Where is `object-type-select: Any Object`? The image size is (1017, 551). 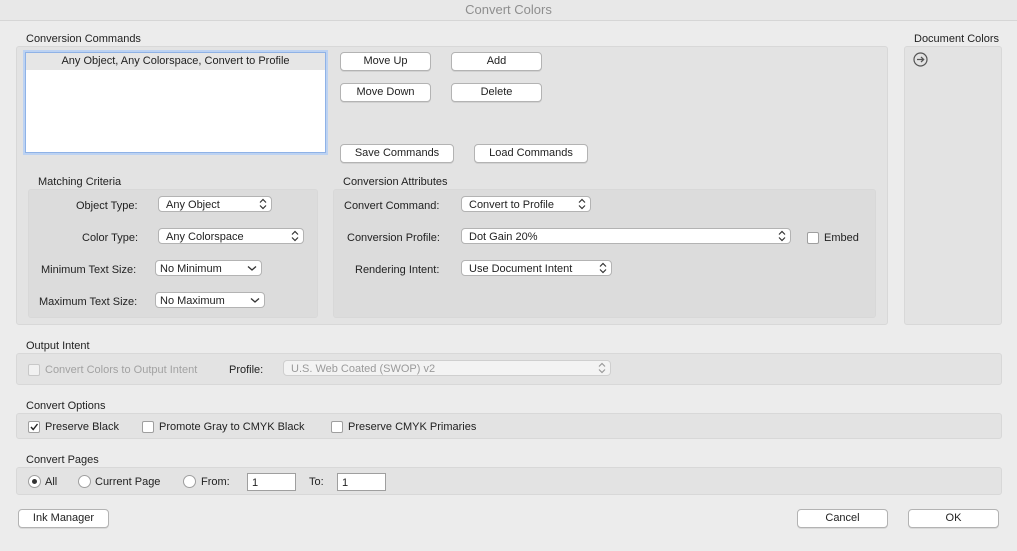 object-type-select: Any Object is located at coordinates (215, 204).